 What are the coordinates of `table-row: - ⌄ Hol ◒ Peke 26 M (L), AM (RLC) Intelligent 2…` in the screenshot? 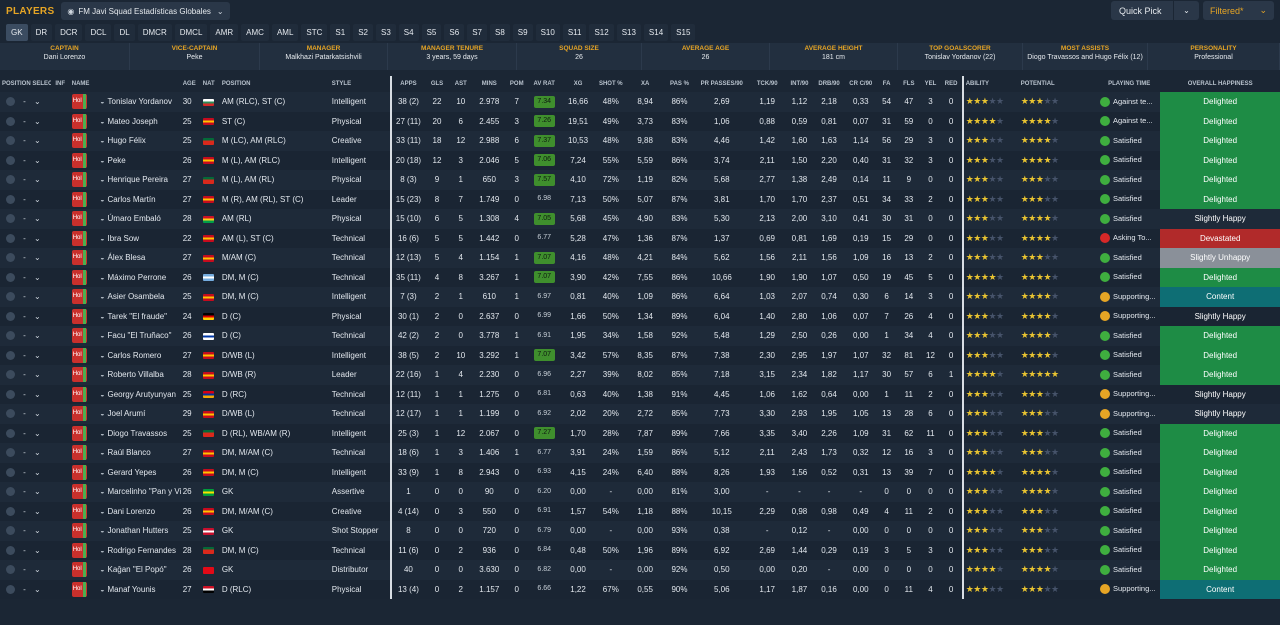 It's located at (640, 160).